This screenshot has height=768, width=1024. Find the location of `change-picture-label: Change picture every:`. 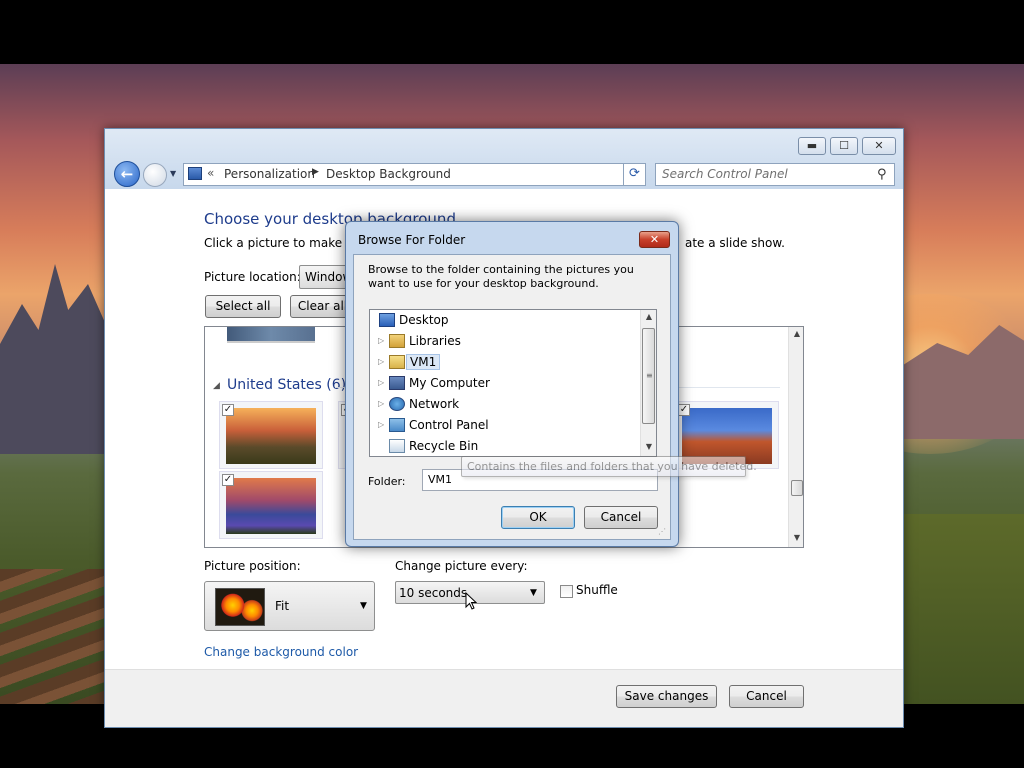

change-picture-label: Change picture every: is located at coordinates (461, 566).